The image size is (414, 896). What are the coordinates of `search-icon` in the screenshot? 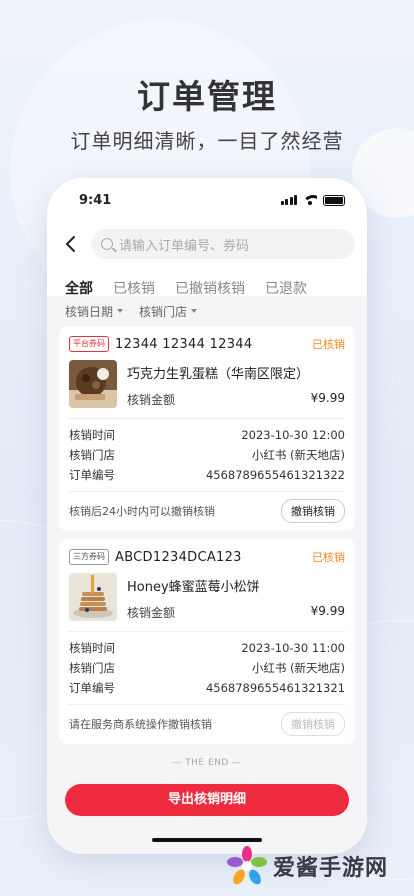 It's located at (107, 244).